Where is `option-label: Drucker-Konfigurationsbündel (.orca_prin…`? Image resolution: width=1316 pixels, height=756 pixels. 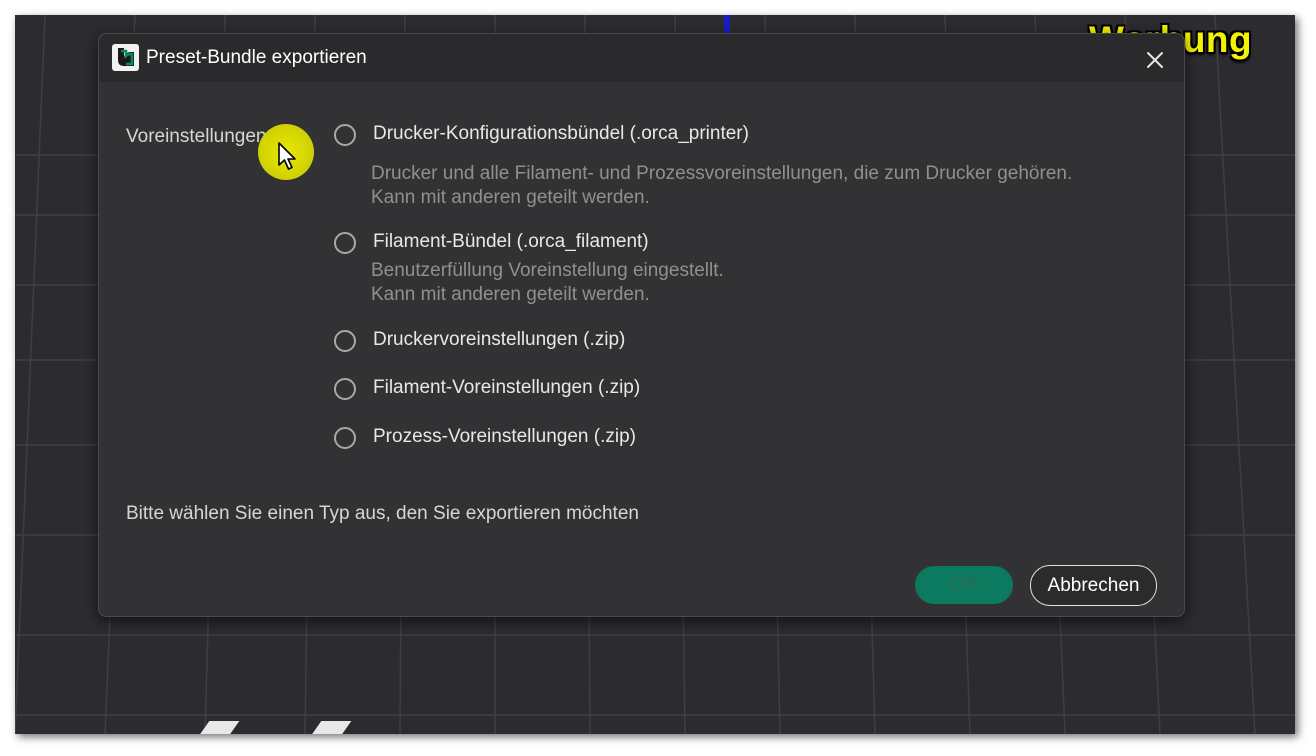
option-label: Drucker-Konfigurationsbündel (.orca_prin… is located at coordinates (561, 133).